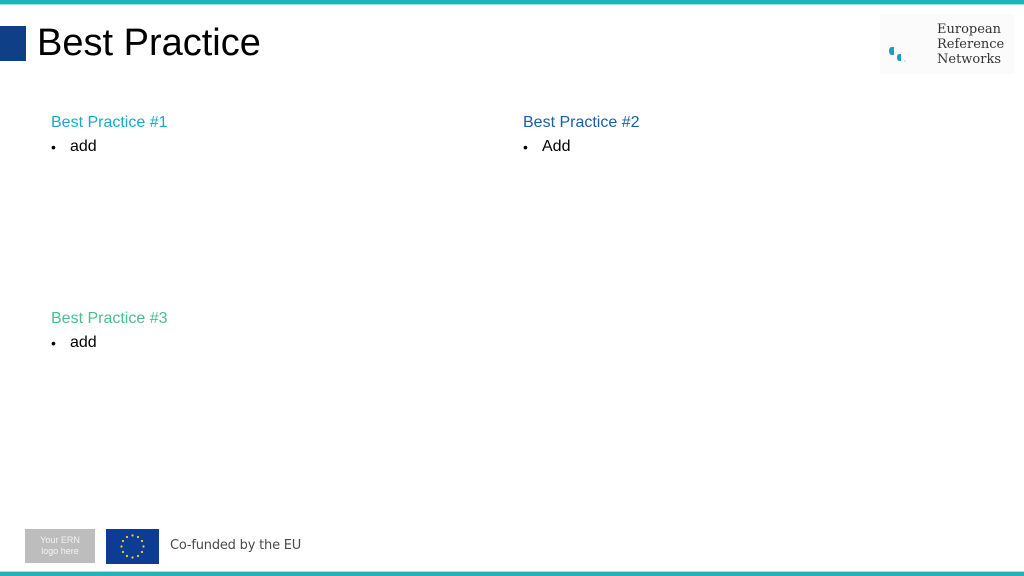 The image size is (1024, 576). Describe the element at coordinates (556, 146) in the screenshot. I see `bullet-text: Add` at that location.